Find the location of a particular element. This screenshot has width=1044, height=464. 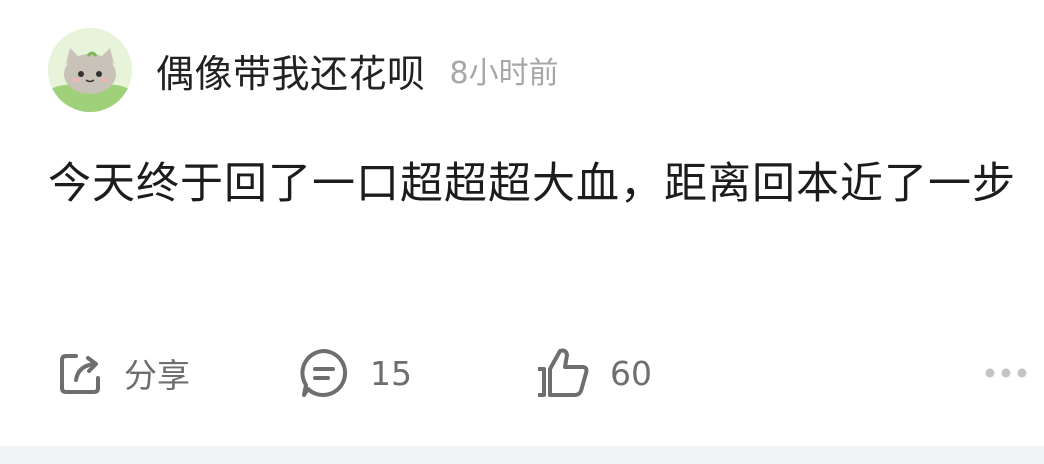

post-header: 偶像带我还花呗 8小时前 is located at coordinates (303, 70).